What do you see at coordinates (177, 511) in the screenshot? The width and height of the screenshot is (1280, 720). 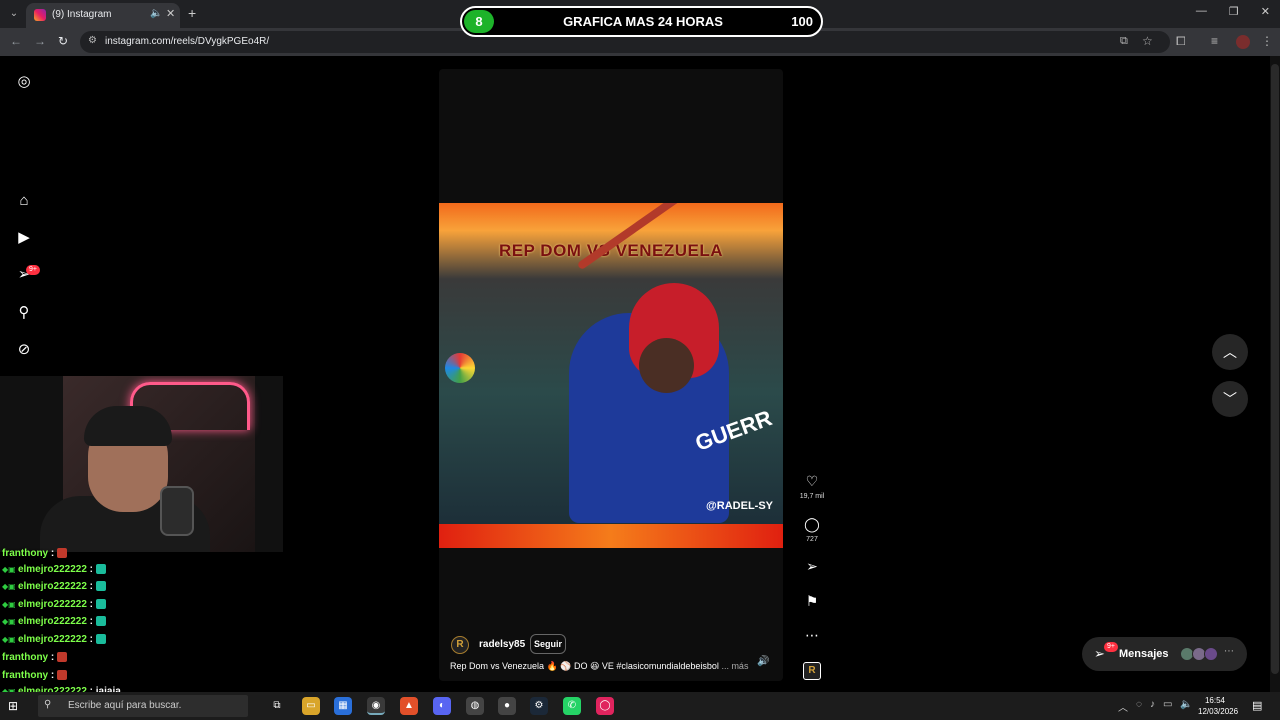 I see `webcam-microphone` at bounding box center [177, 511].